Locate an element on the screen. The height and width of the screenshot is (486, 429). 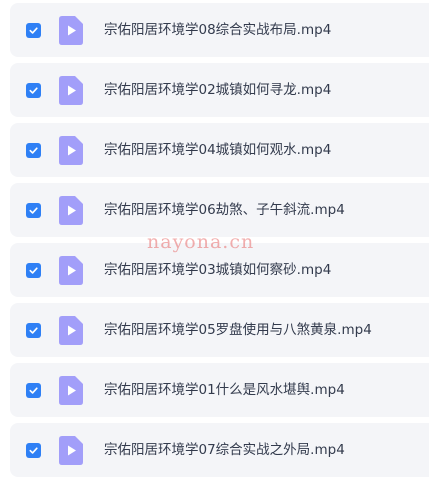
file-name: 宗佑阳居环境学06劫煞、子午斜流.mp4 is located at coordinates (224, 210).